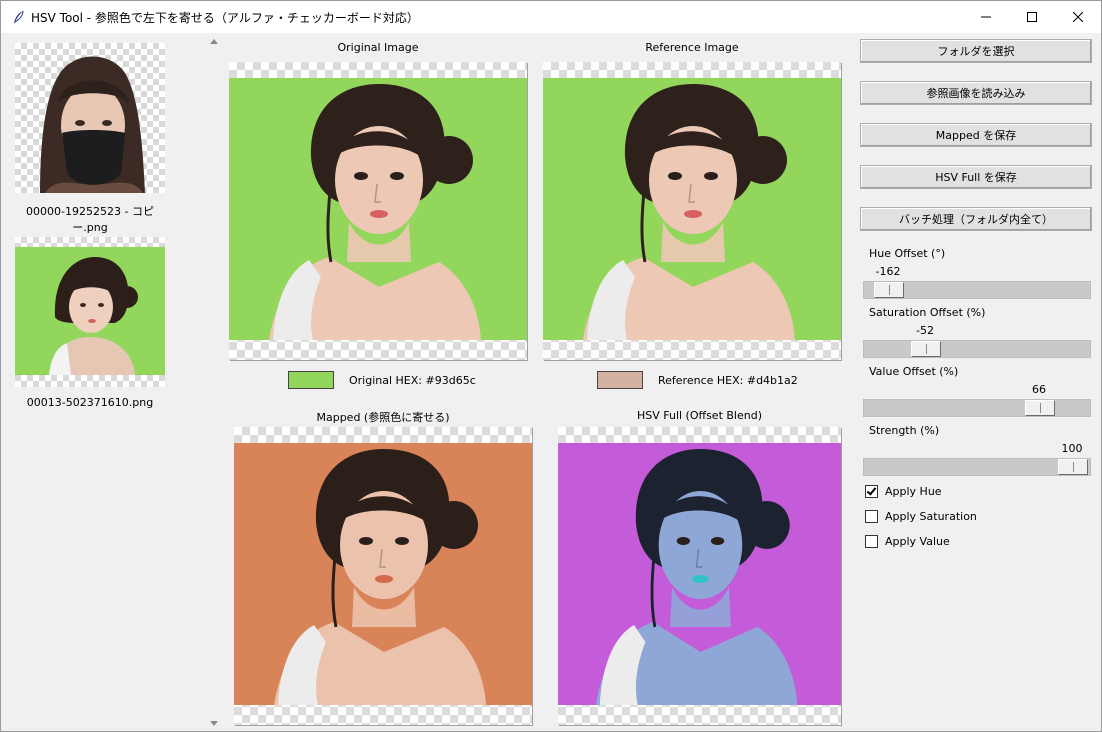 This screenshot has width=1102, height=732. What do you see at coordinates (976, 51) in the screenshot?
I see `select-folder-button: フォルダを選択` at bounding box center [976, 51].